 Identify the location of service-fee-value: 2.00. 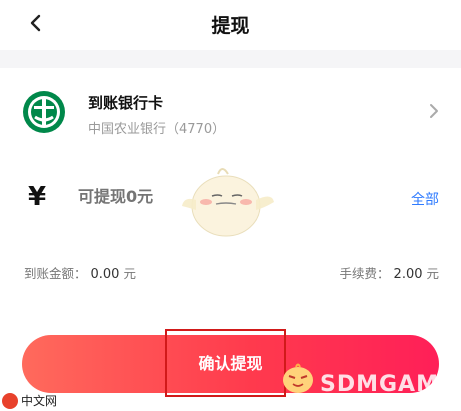
(408, 274).